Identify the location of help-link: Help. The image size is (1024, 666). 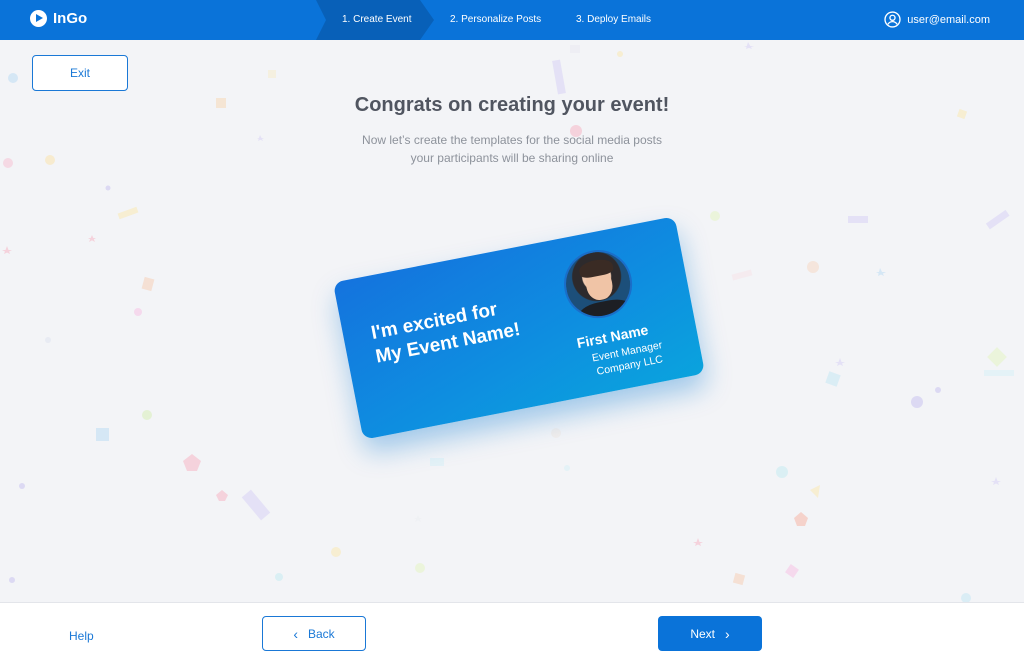
(81, 636).